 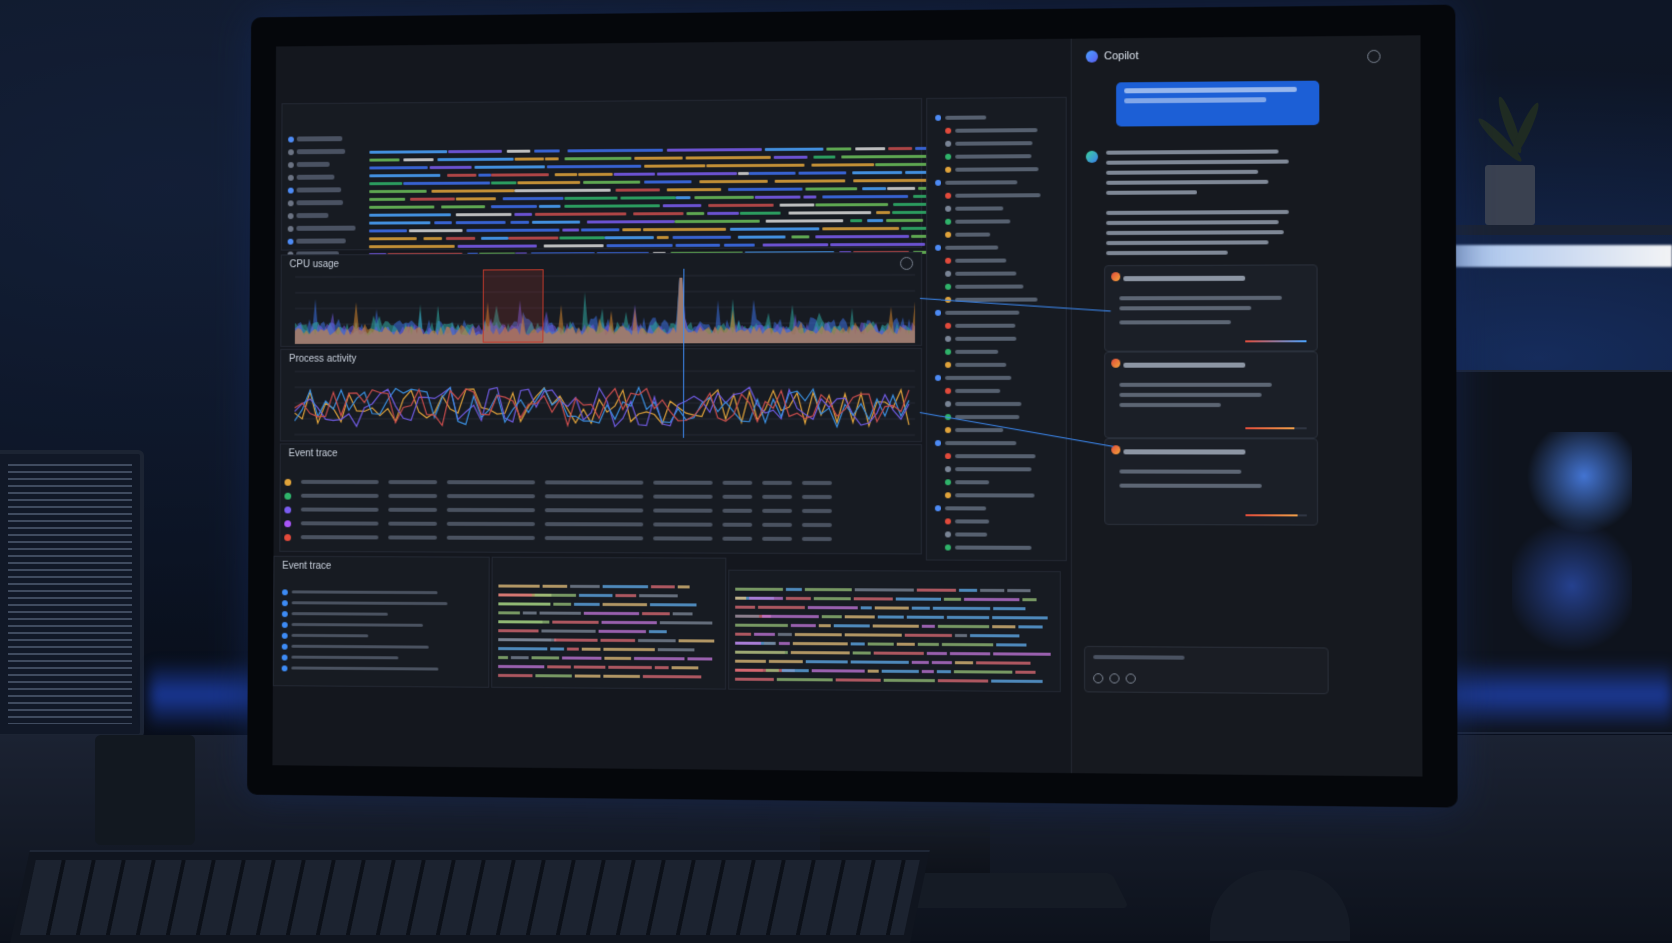 I want to click on chat-input, so click(x=1206, y=670).